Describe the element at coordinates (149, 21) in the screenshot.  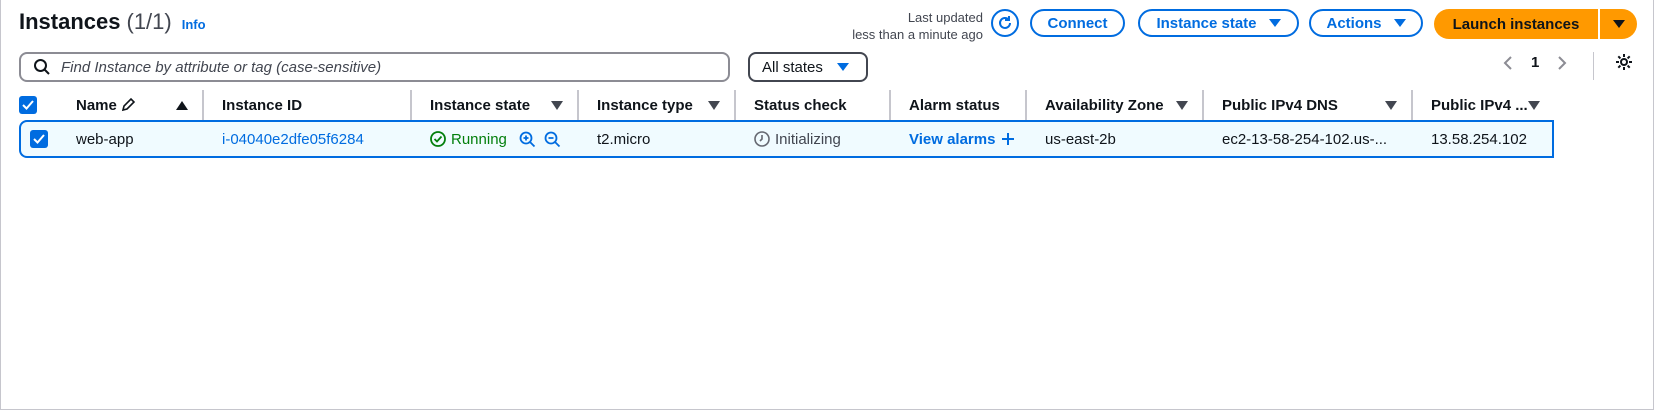
I see `instance-count: (1/1)` at that location.